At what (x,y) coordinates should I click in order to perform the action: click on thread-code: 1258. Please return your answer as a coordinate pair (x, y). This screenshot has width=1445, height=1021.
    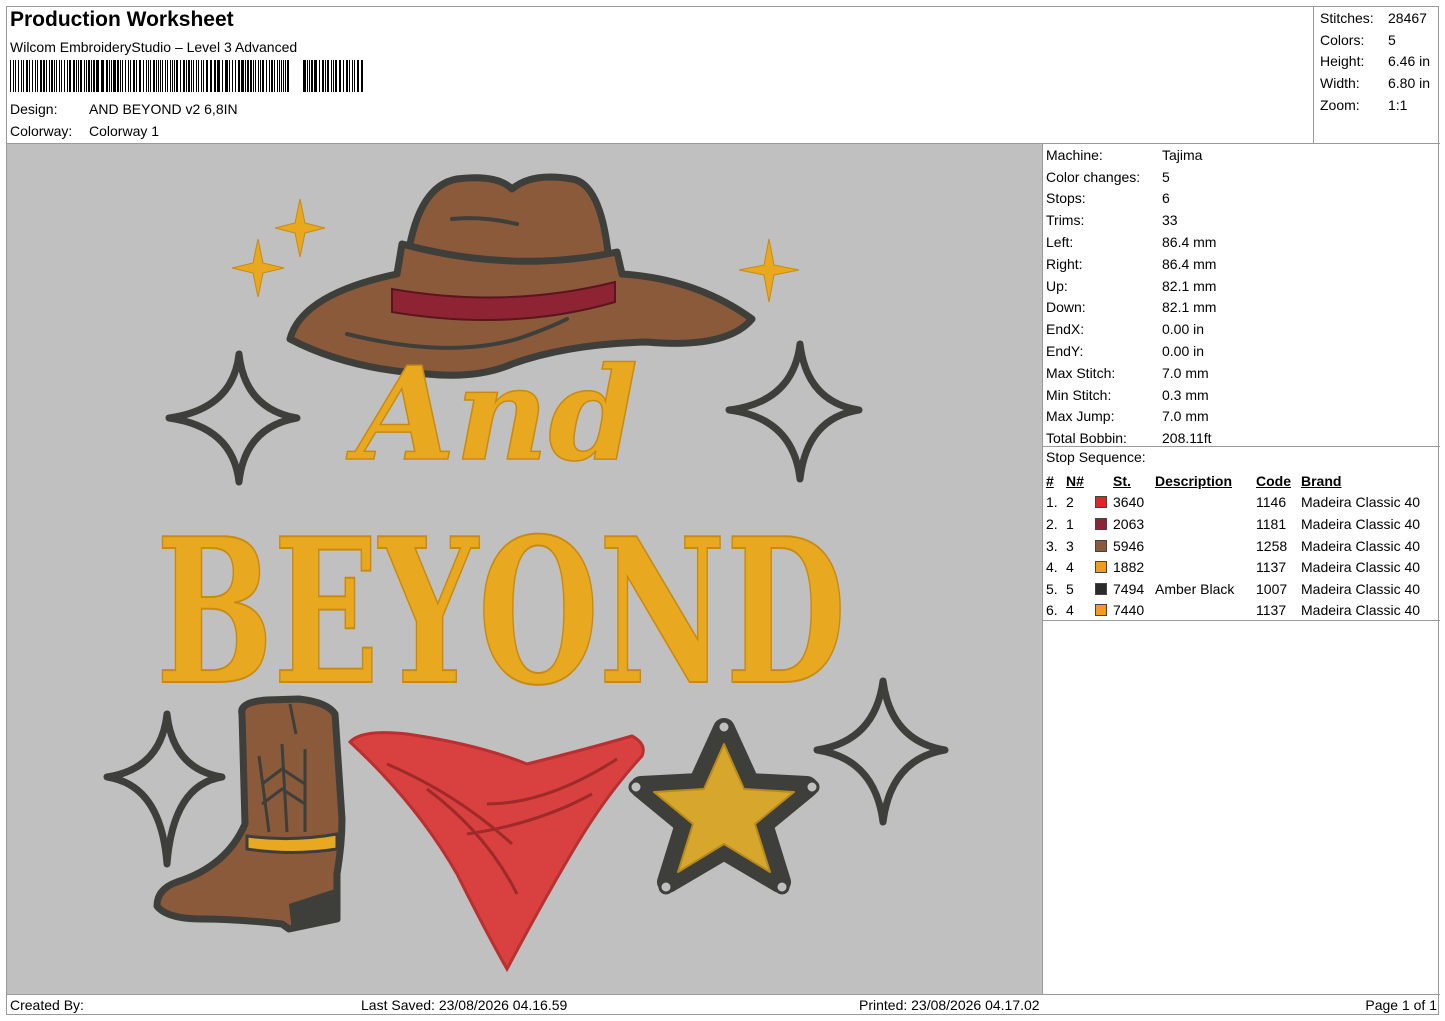
    Looking at the image, I should click on (1272, 545).